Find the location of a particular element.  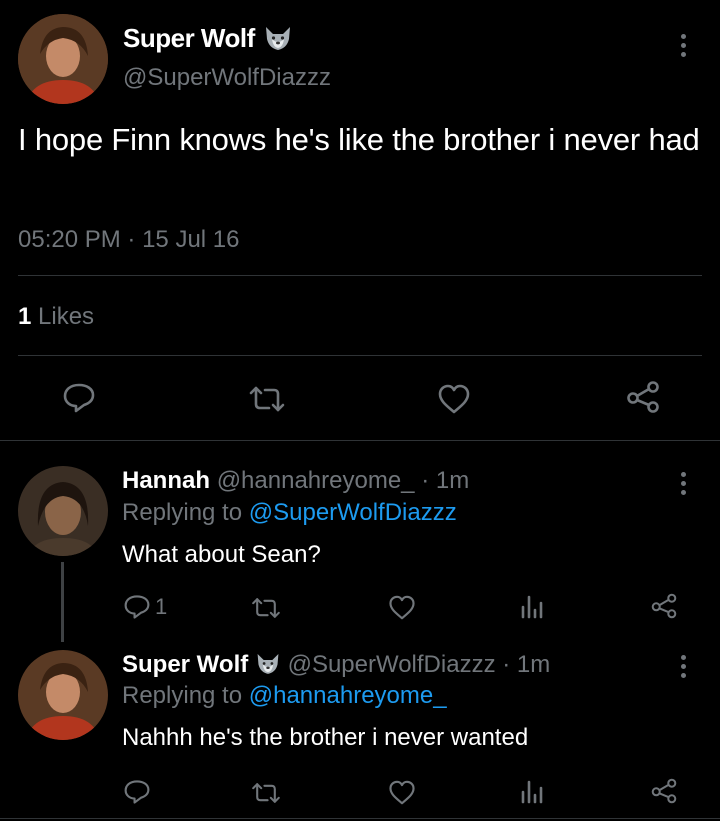

replying-to: Replying to @SuperWolfDiazzz is located at coordinates (289, 513).